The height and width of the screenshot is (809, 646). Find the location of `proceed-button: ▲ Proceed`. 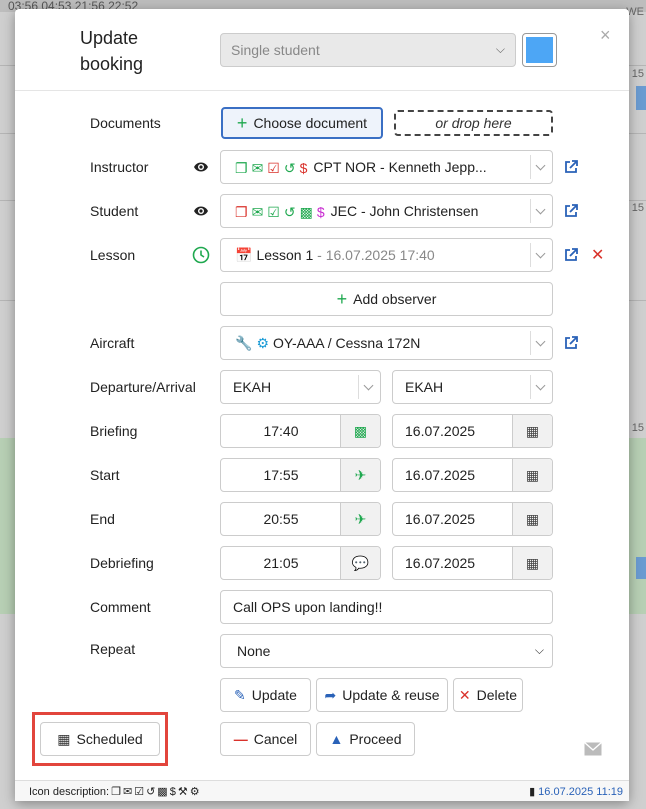

proceed-button: ▲ Proceed is located at coordinates (365, 739).